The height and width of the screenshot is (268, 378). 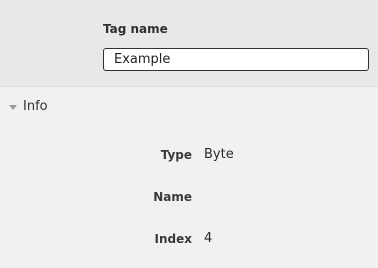 I want to click on info-section-header: Info, so click(x=189, y=106).